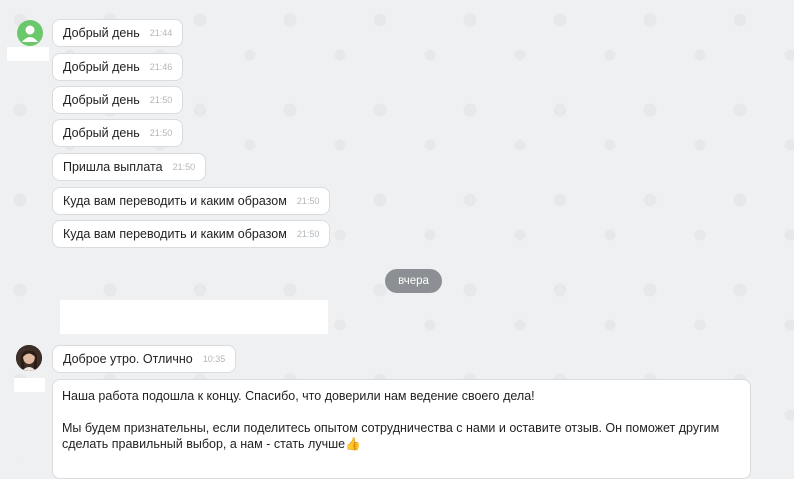  I want to click on sender-name-hidden, so click(28, 54).